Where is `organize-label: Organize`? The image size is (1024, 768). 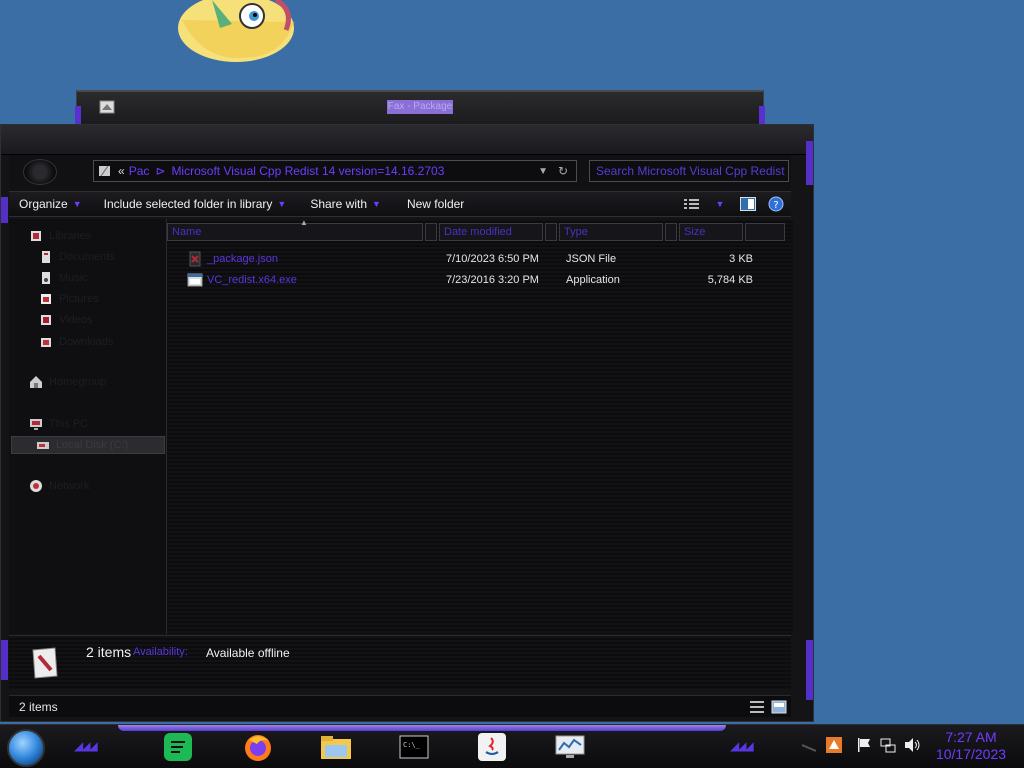 organize-label: Organize is located at coordinates (43, 204).